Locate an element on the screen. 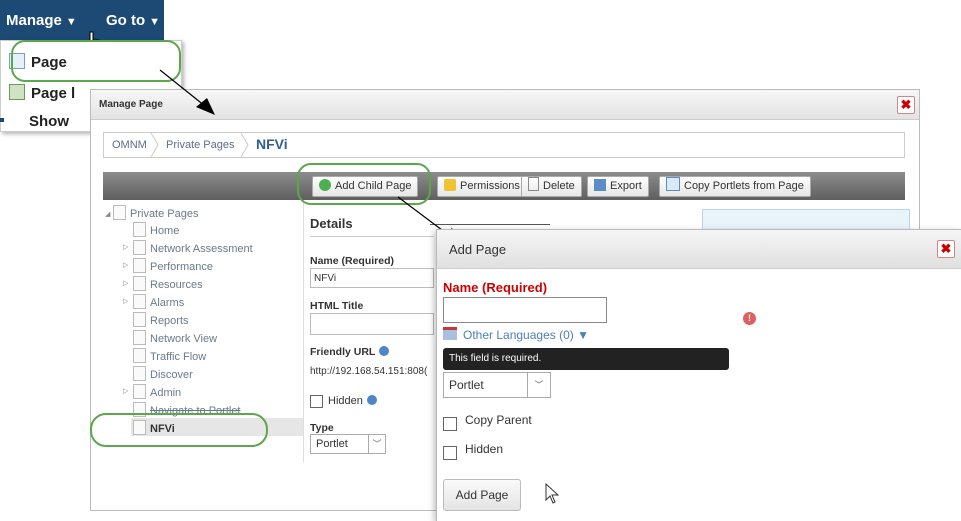  cursor-icon is located at coordinates (552, 493).